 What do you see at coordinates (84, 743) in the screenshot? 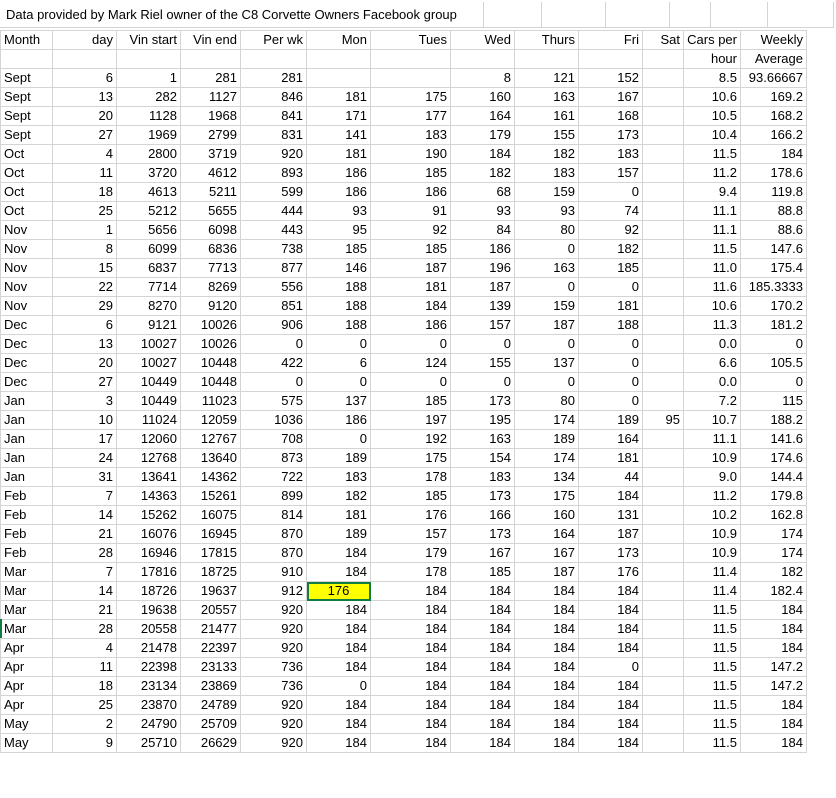
I see `cell-day: 9` at bounding box center [84, 743].